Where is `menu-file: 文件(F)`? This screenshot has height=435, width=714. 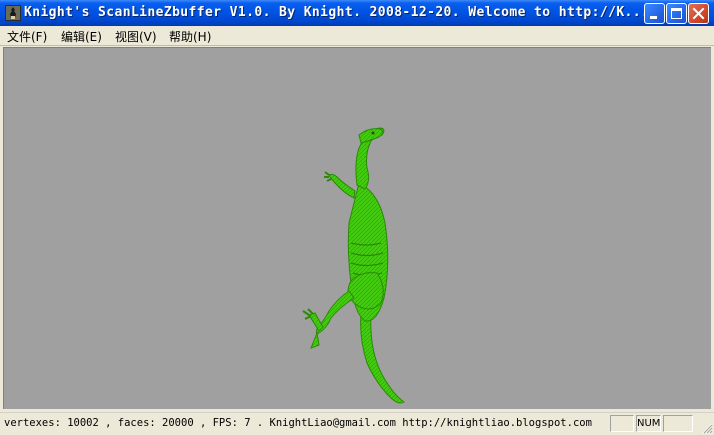
menu-file: 文件(F) is located at coordinates (27, 36).